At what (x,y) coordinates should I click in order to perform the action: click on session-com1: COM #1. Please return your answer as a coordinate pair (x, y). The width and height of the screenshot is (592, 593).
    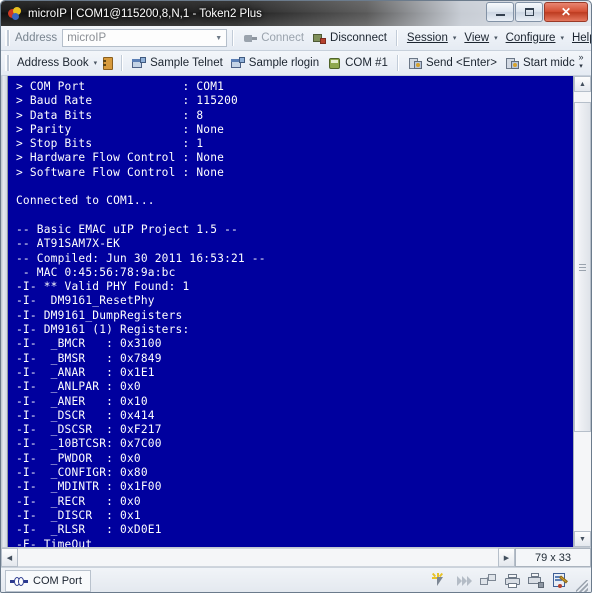
    Looking at the image, I should click on (357, 63).